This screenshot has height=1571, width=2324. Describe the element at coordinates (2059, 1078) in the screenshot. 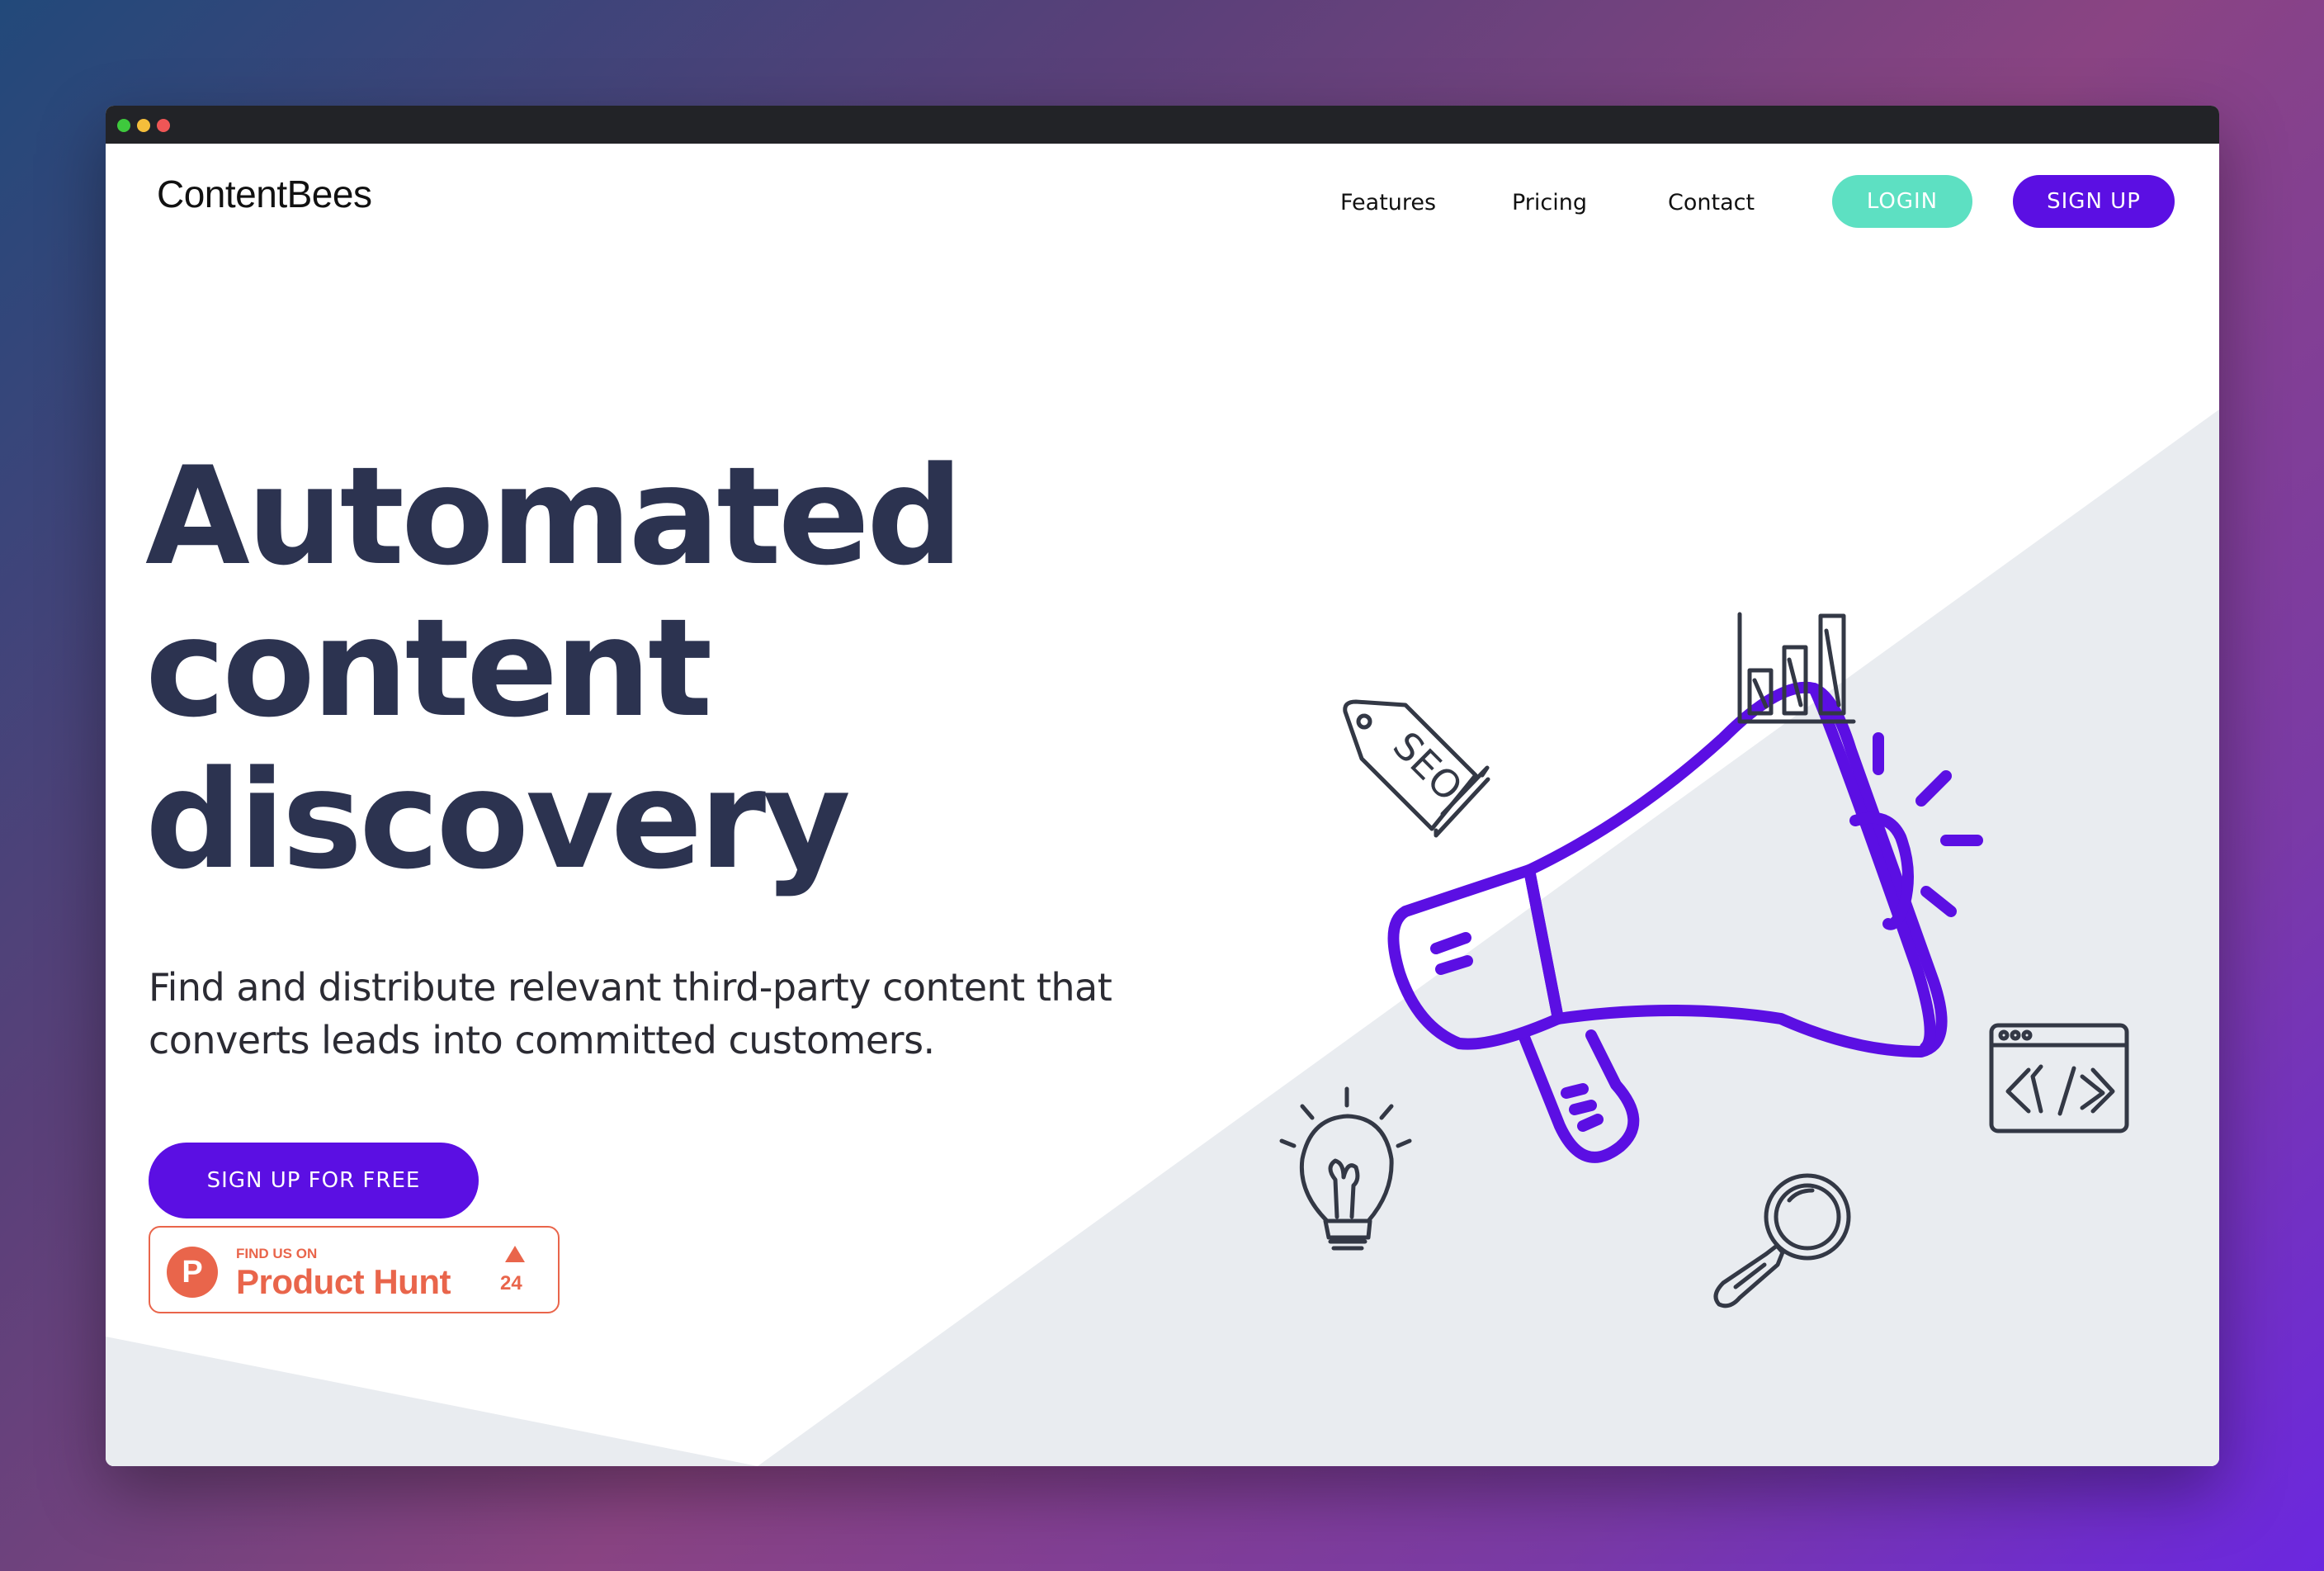

I see `code-window-icon` at that location.